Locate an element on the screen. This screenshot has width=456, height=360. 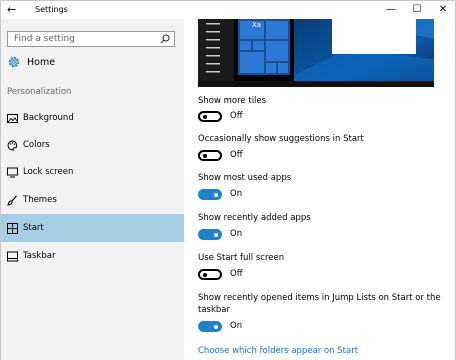
setting-label-most-used-apps: Show most used apps is located at coordinates (245, 178).